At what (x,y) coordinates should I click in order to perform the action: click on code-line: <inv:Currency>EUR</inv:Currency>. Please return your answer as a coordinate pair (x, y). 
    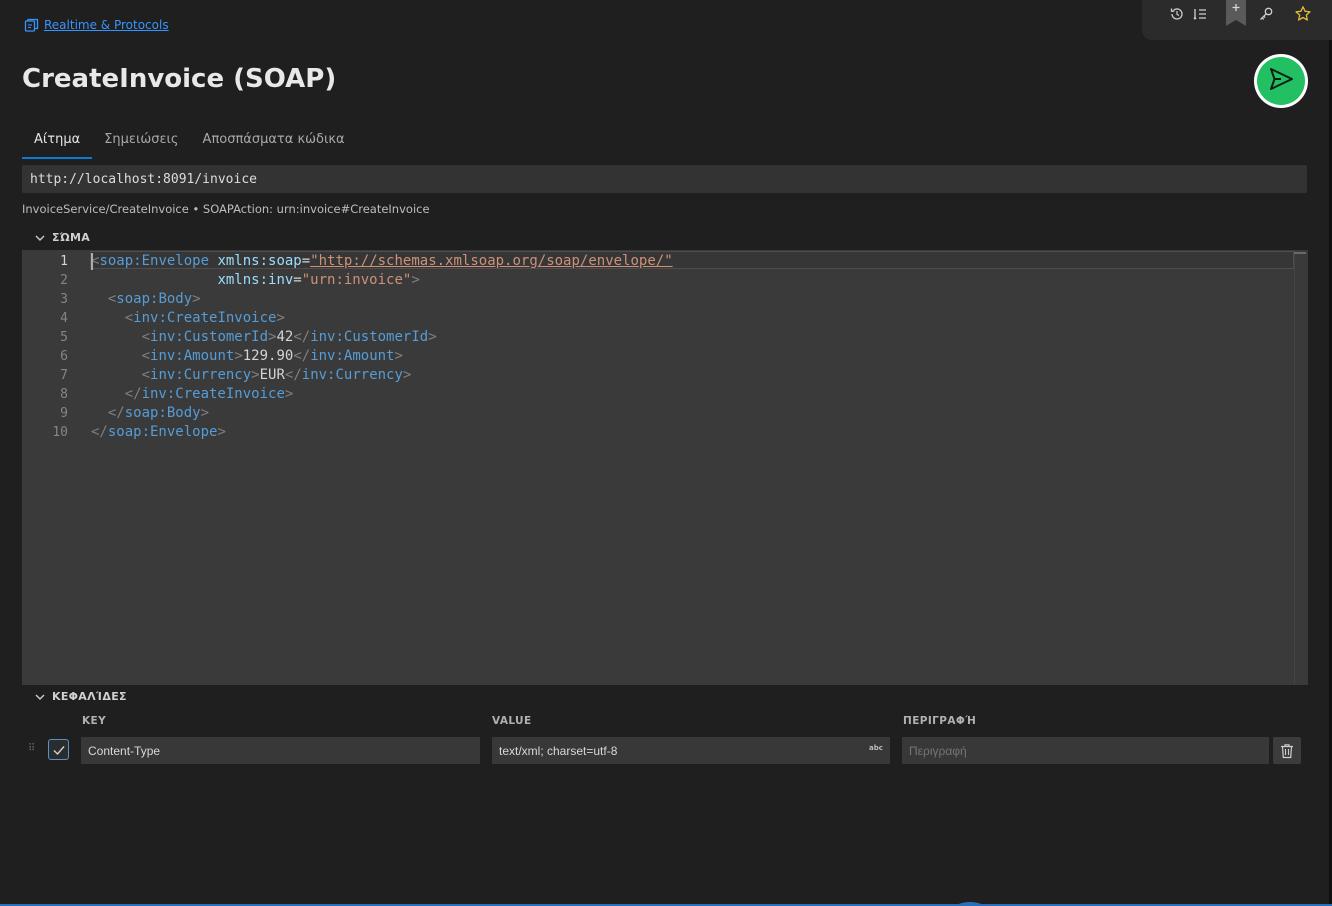
    Looking at the image, I should click on (276, 375).